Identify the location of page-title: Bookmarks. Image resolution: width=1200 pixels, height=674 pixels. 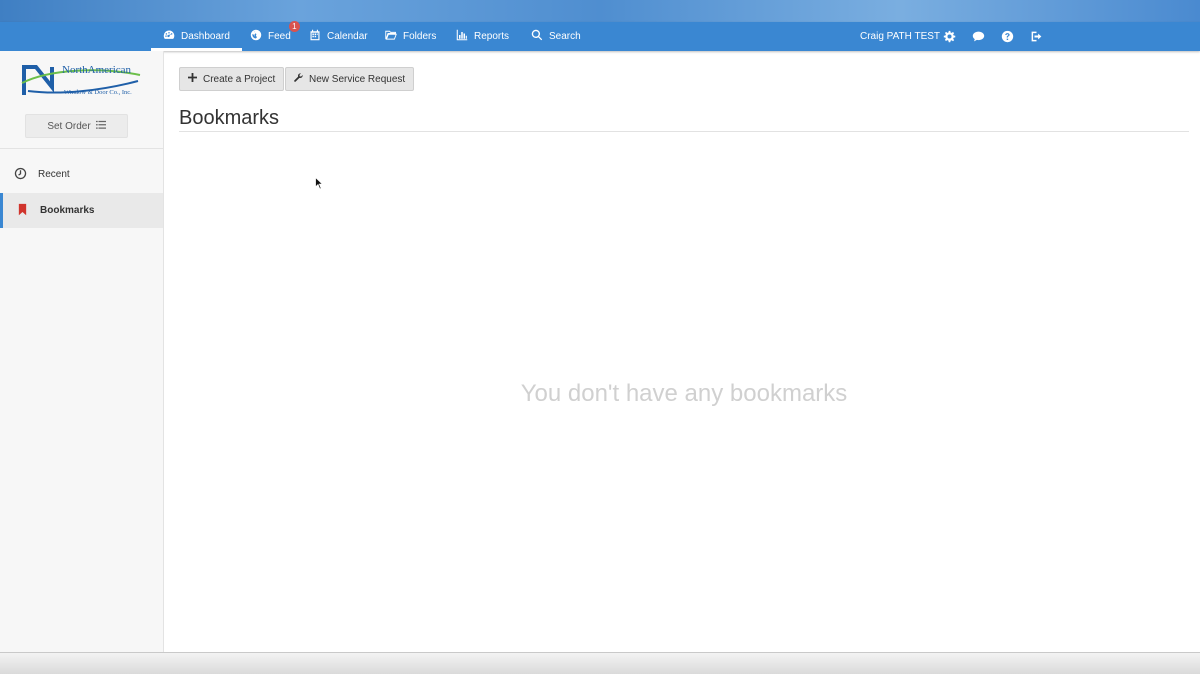
(229, 118).